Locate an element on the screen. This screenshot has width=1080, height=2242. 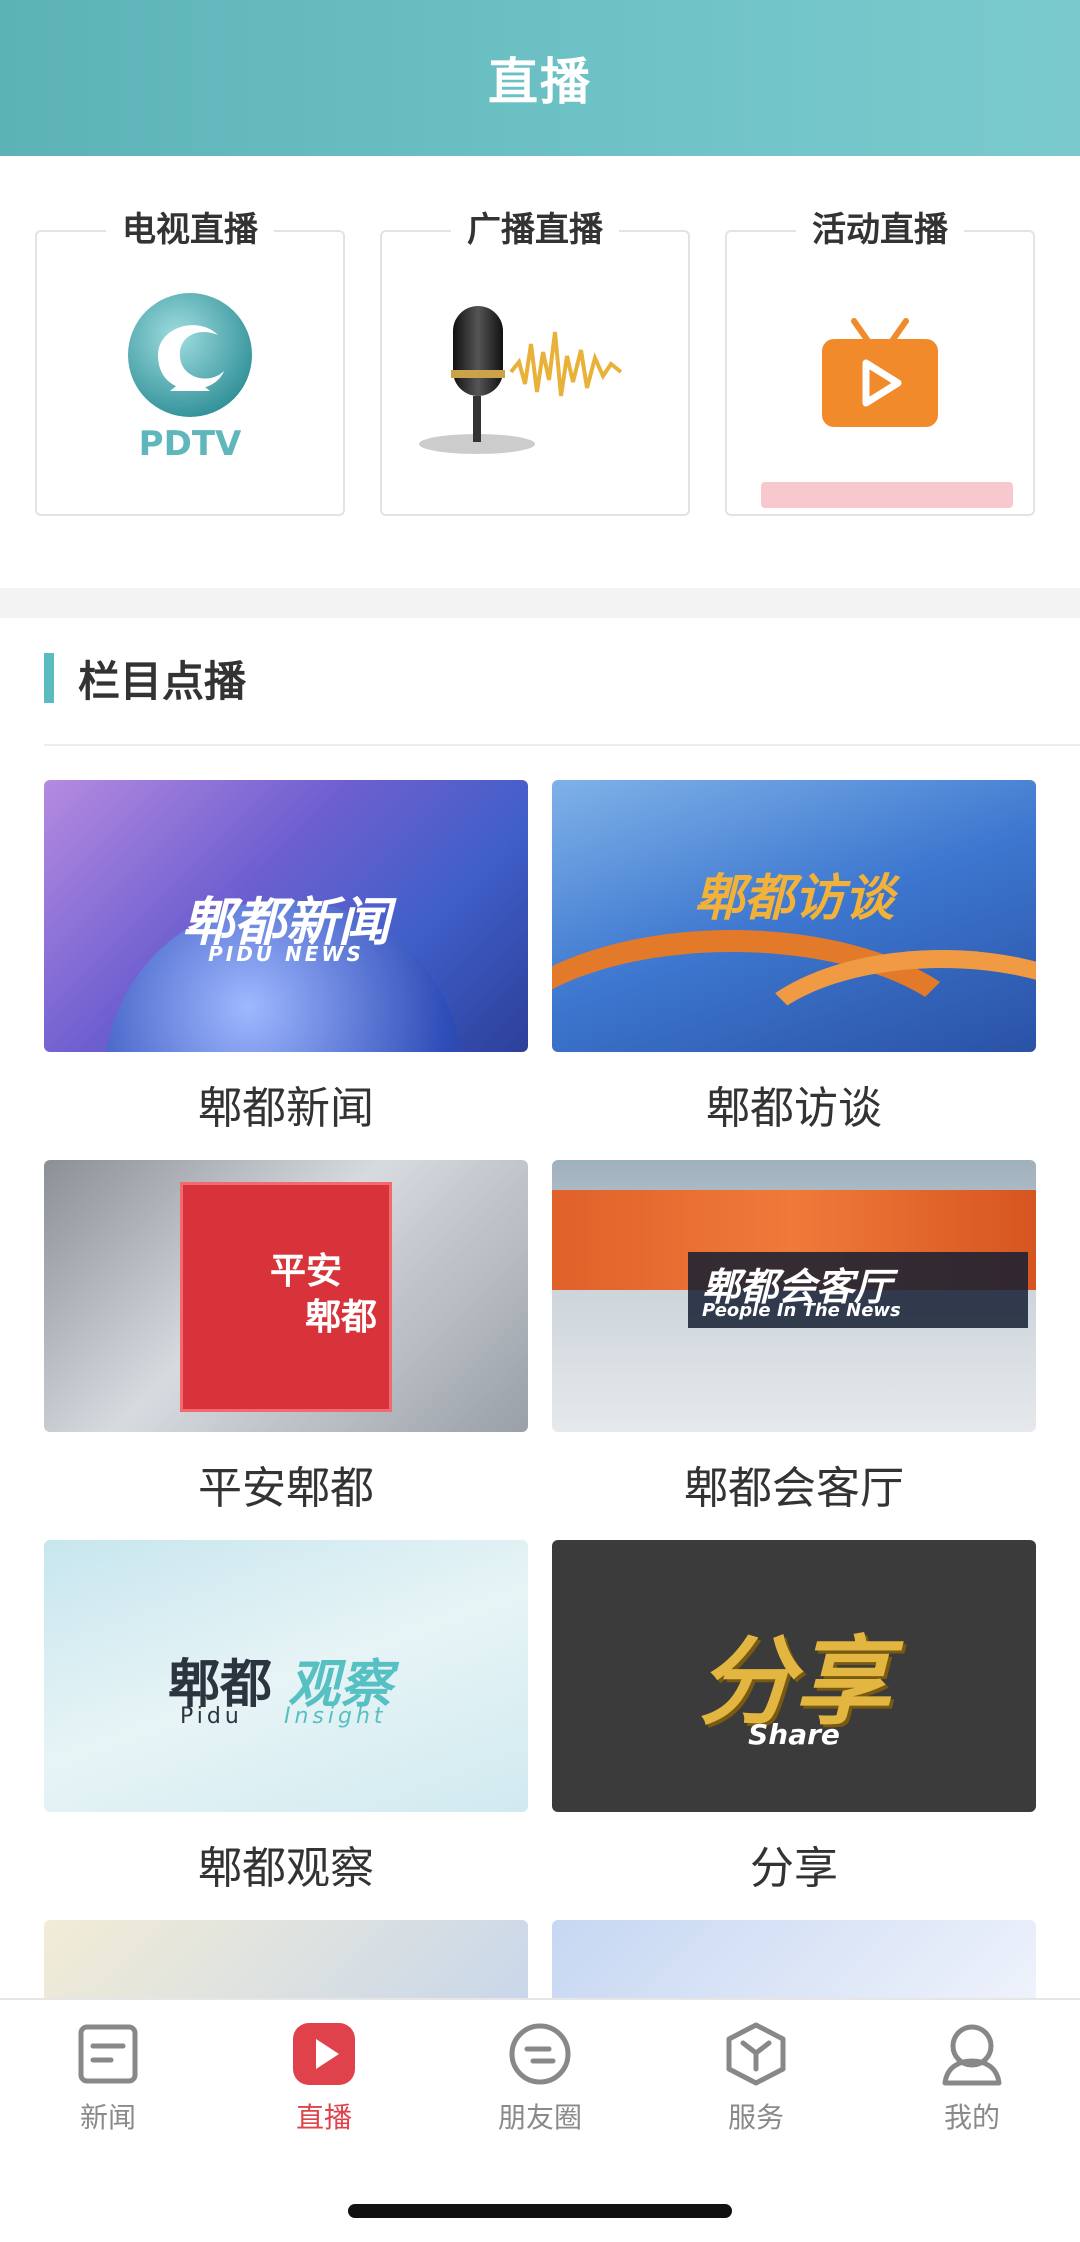
program-tile-pidu-insight: 郫都 观察 Pidu Insight 郫都观察 is located at coordinates (286, 1718).